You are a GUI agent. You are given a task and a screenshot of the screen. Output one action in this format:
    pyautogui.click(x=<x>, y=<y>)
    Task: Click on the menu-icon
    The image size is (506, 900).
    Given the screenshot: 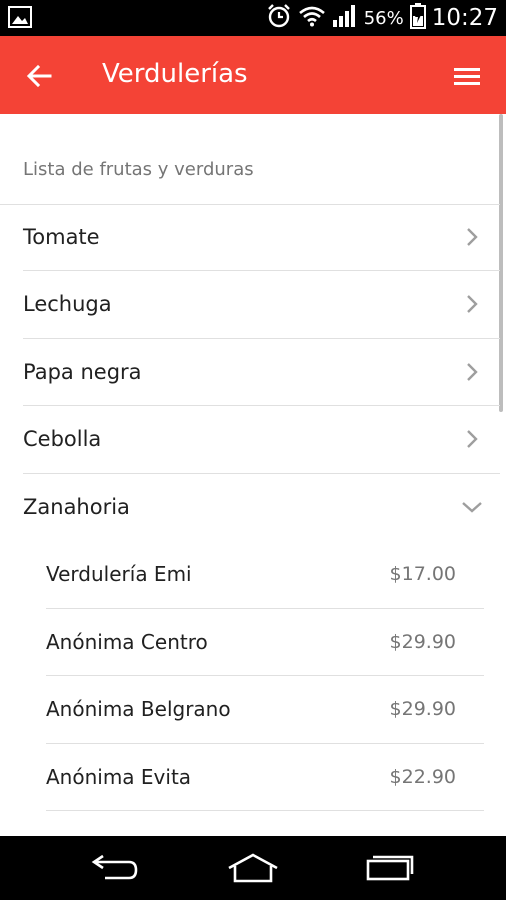 What is the action you would take?
    pyautogui.click(x=467, y=76)
    